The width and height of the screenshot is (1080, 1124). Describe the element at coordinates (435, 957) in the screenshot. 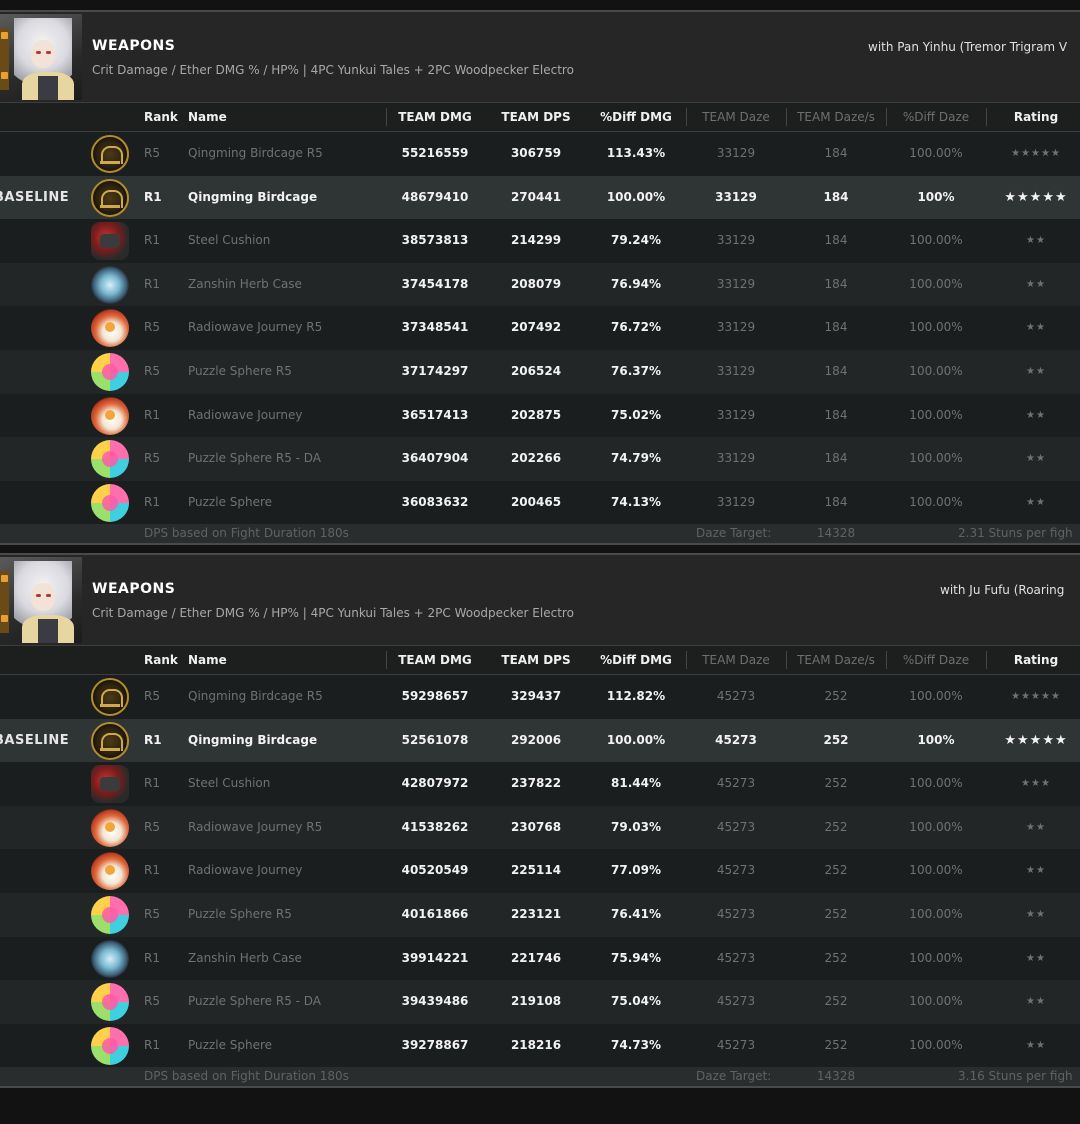

I see `team-dmg-cell: 39914221` at that location.